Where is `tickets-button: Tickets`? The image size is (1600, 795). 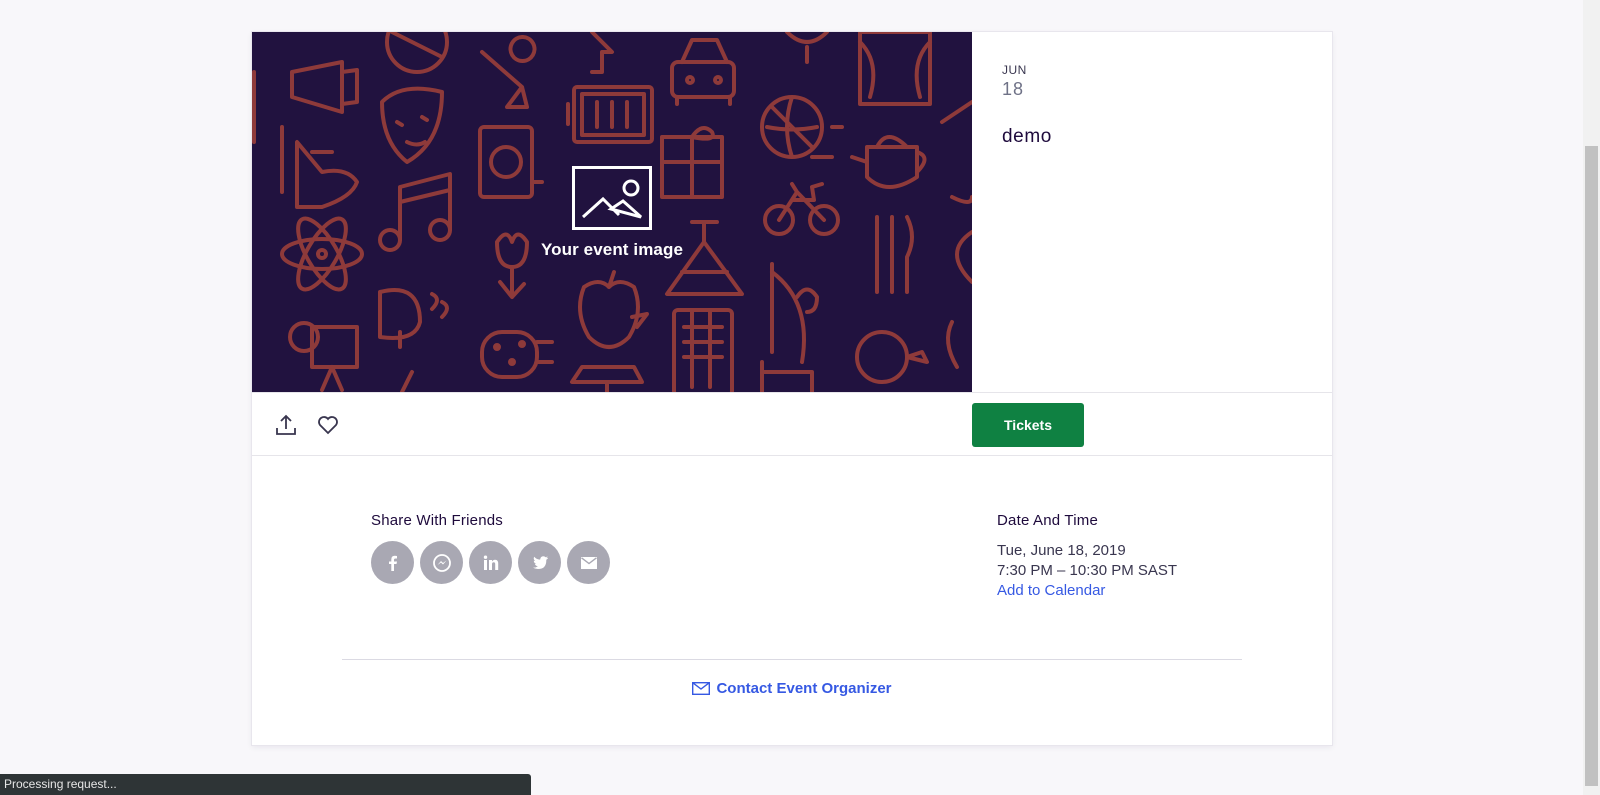
tickets-button: Tickets is located at coordinates (1028, 425).